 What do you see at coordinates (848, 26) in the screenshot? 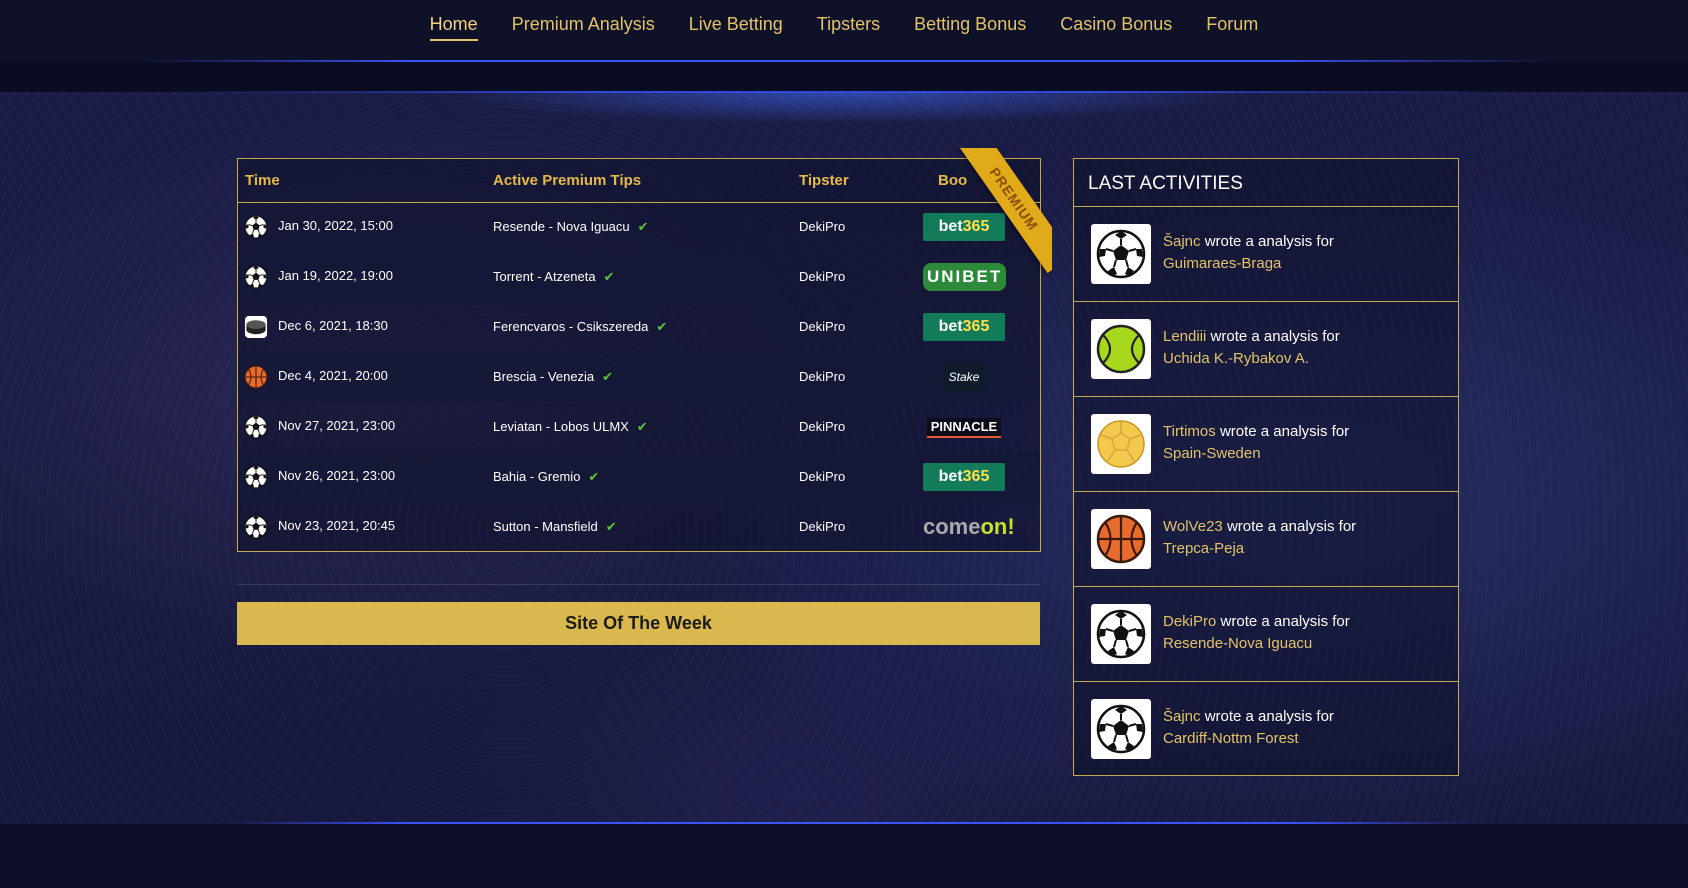
I see `nav-tipsters: Tipsters` at bounding box center [848, 26].